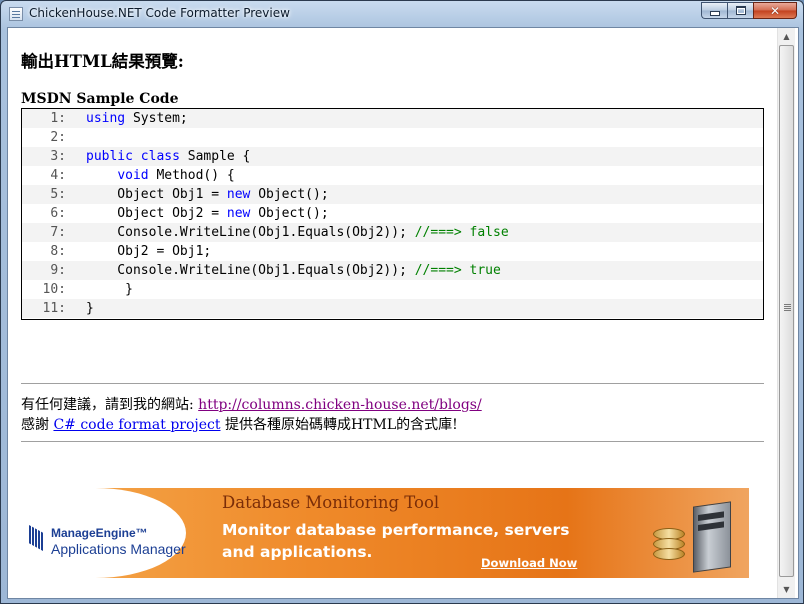  What do you see at coordinates (340, 405) in the screenshot?
I see `website-link: http://columns.chicken-house.net/blogs/` at bounding box center [340, 405].